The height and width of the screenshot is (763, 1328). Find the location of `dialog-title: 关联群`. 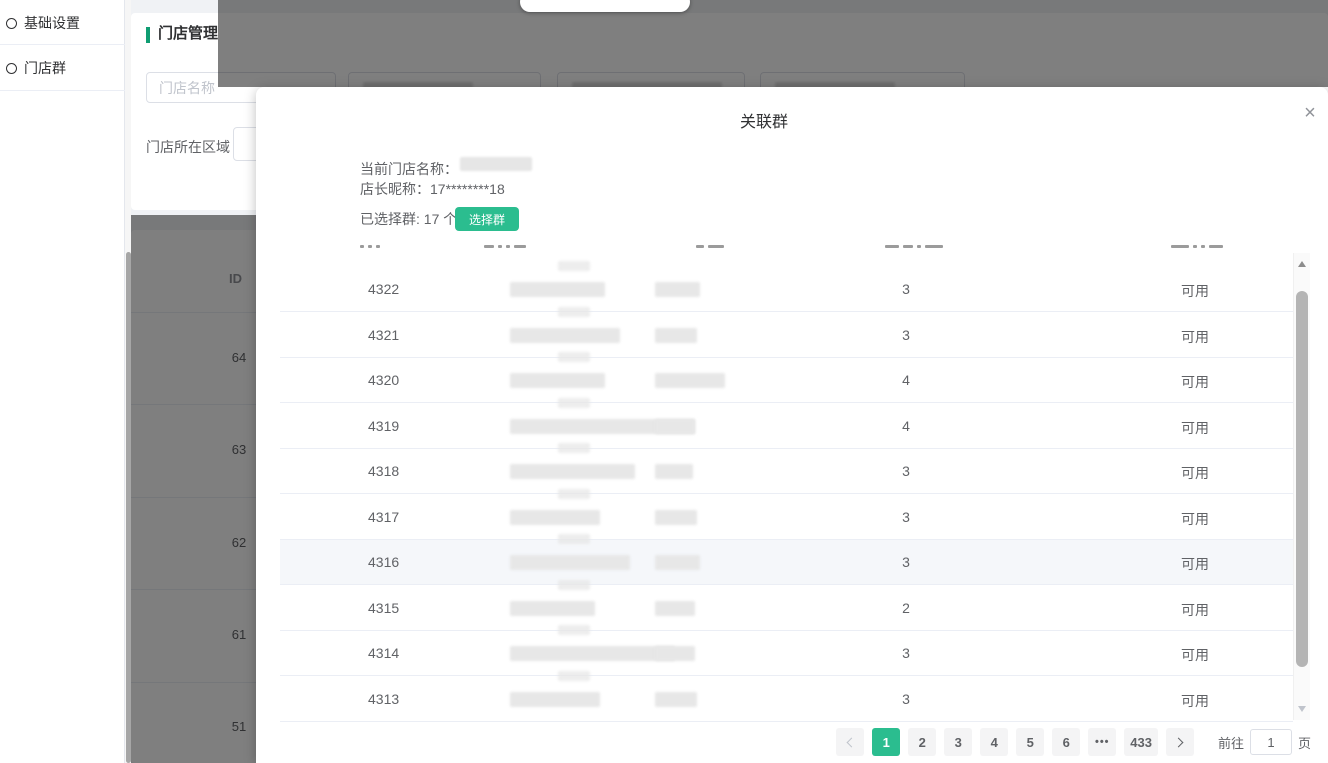

dialog-title: 关联群 is located at coordinates (764, 122).